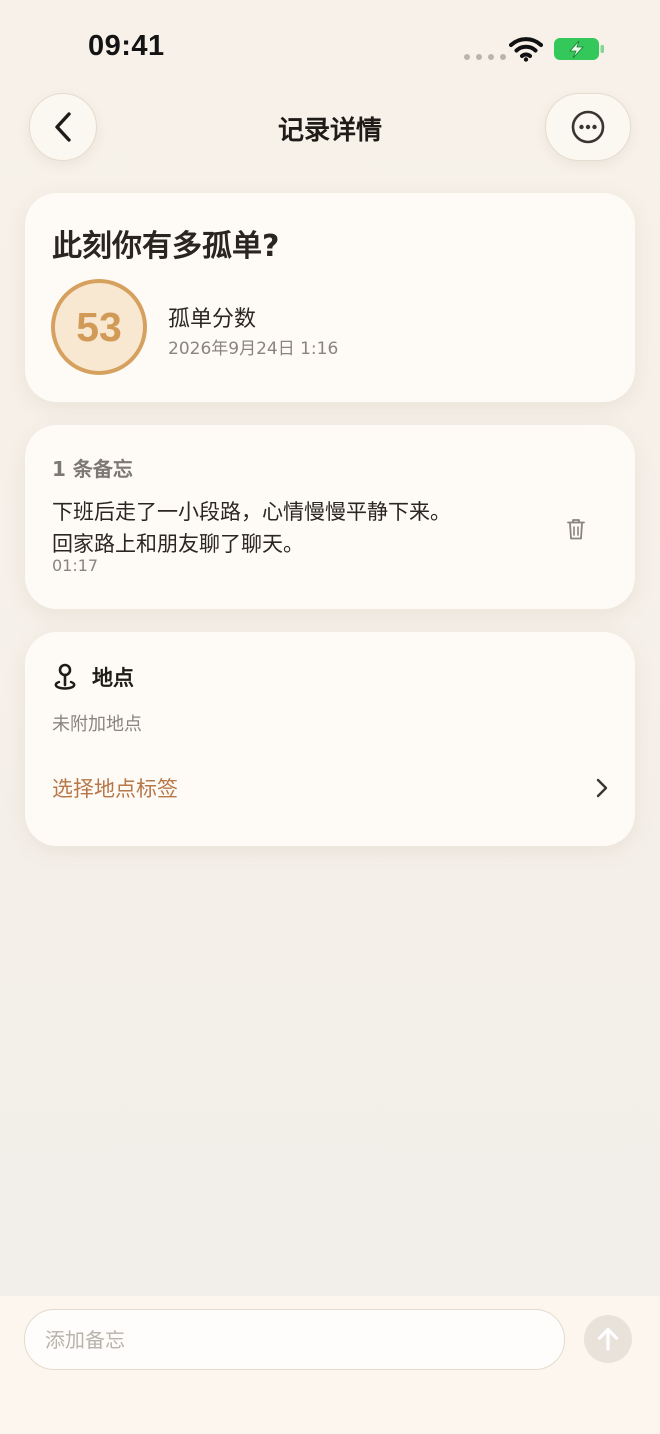 The height and width of the screenshot is (1434, 660). What do you see at coordinates (115, 789) in the screenshot?
I see `select-location-tag-label: 选择地点标签` at bounding box center [115, 789].